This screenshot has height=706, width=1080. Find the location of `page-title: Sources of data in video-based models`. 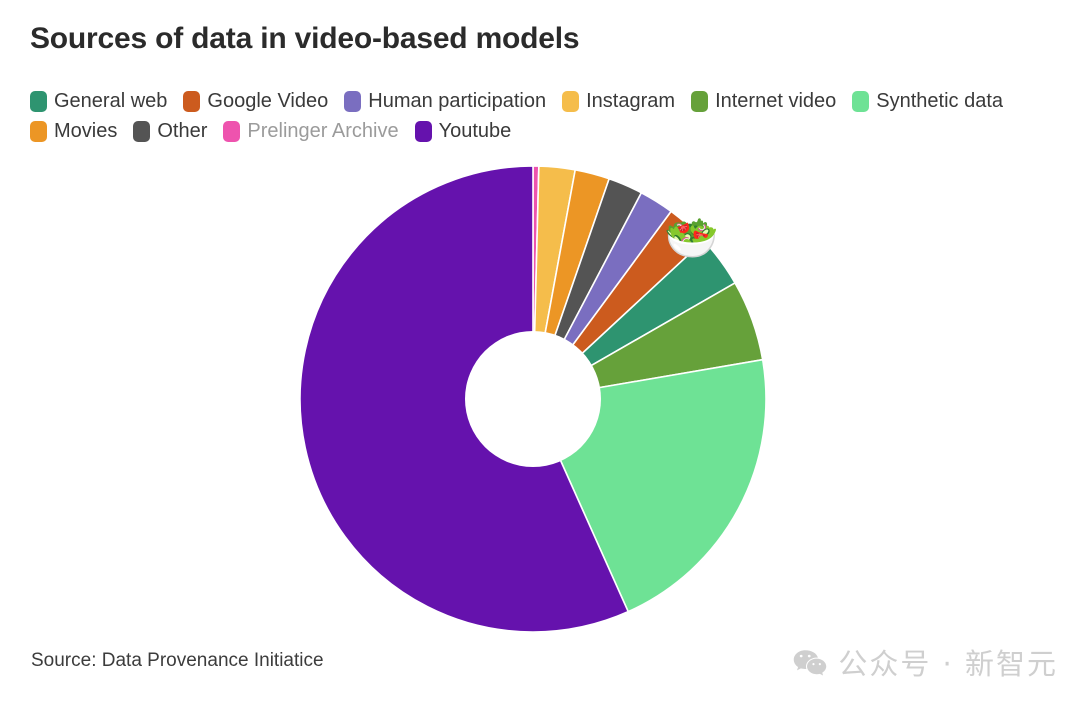

page-title: Sources of data in video-based models is located at coordinates (305, 38).